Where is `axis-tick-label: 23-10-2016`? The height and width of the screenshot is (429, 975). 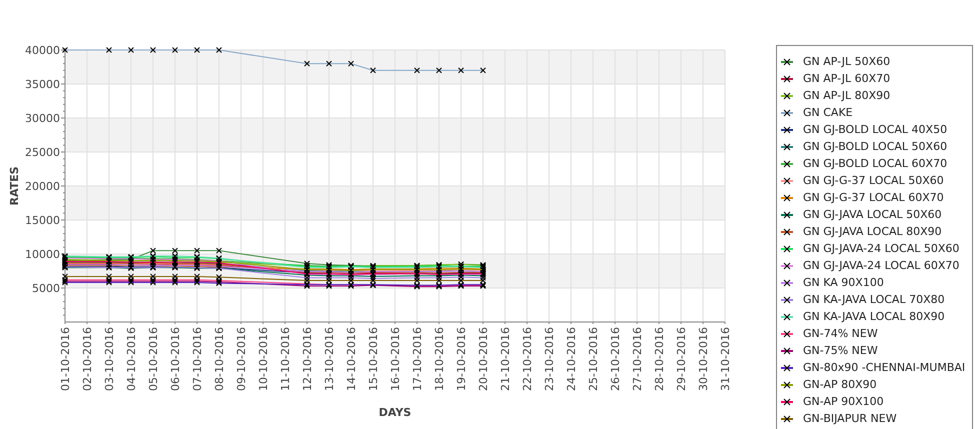 axis-tick-label: 23-10-2016 is located at coordinates (549, 359).